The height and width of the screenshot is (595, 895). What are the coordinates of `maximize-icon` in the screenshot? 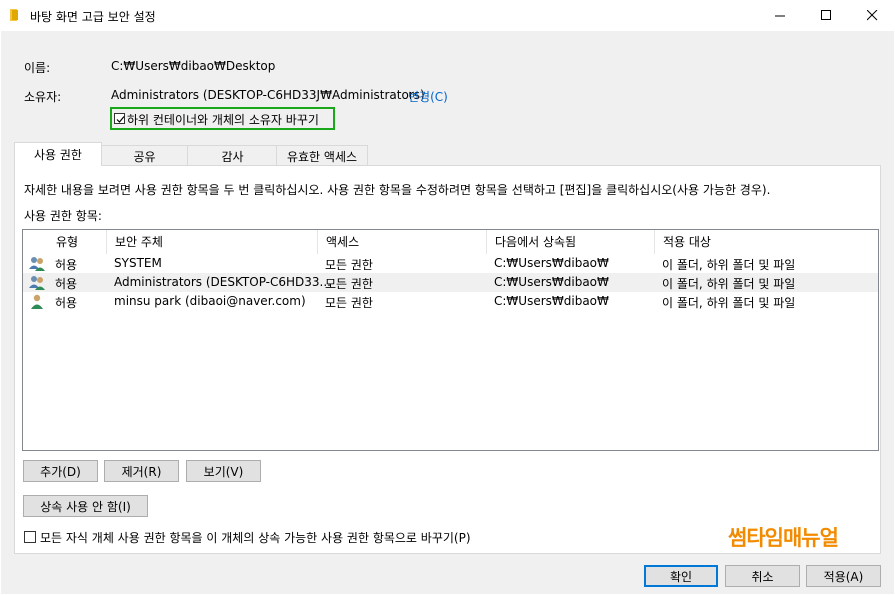 It's located at (825, 15).